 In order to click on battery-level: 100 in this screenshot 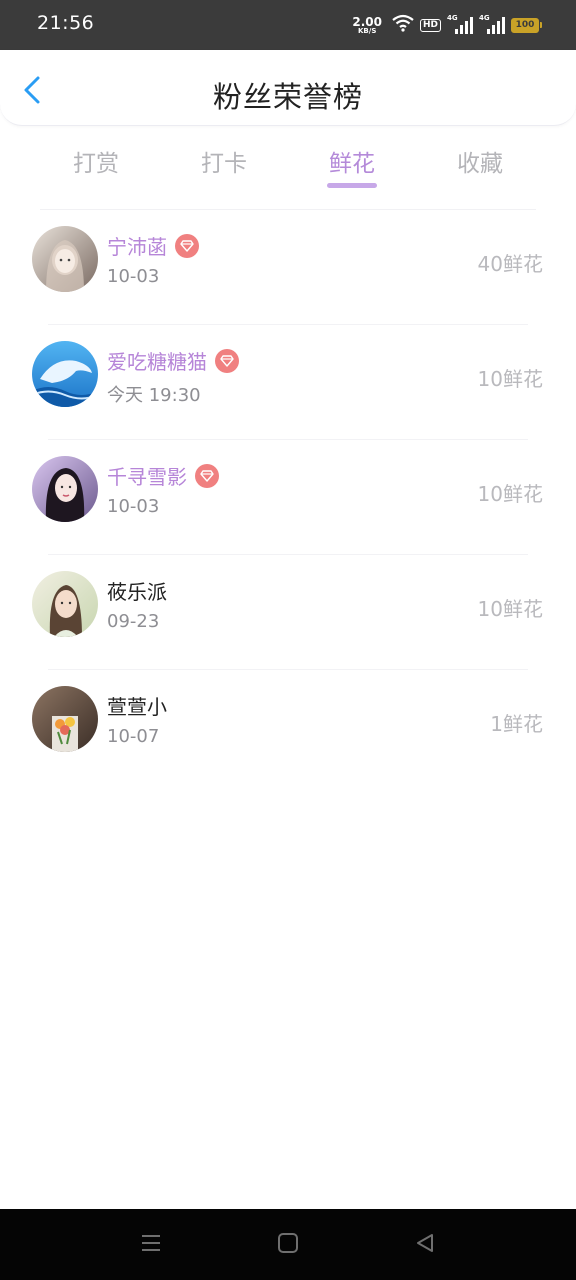, I will do `click(525, 25)`.